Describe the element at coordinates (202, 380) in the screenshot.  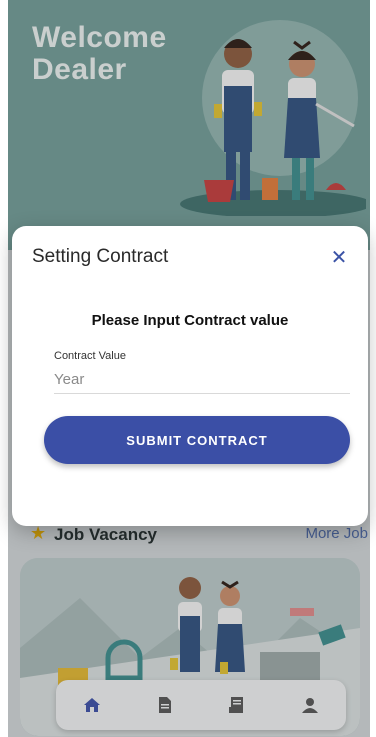
I see `contract-value-input` at that location.